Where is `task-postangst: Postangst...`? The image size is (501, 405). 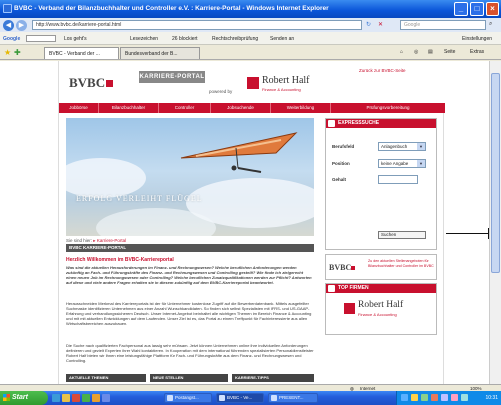 task-postangst: Postangst... is located at coordinates (188, 398).